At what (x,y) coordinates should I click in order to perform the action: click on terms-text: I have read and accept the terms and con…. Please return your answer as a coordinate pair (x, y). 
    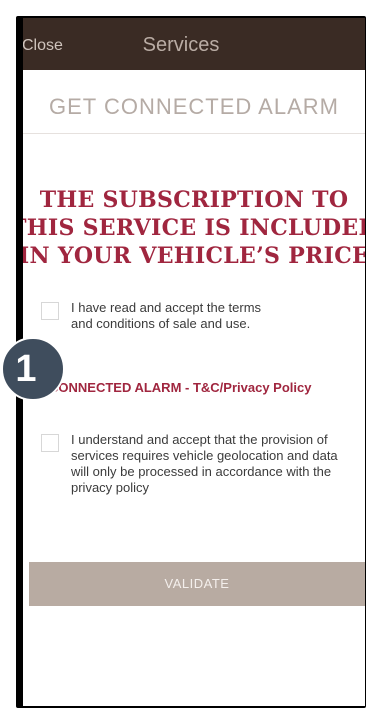
    Looking at the image, I should click on (166, 316).